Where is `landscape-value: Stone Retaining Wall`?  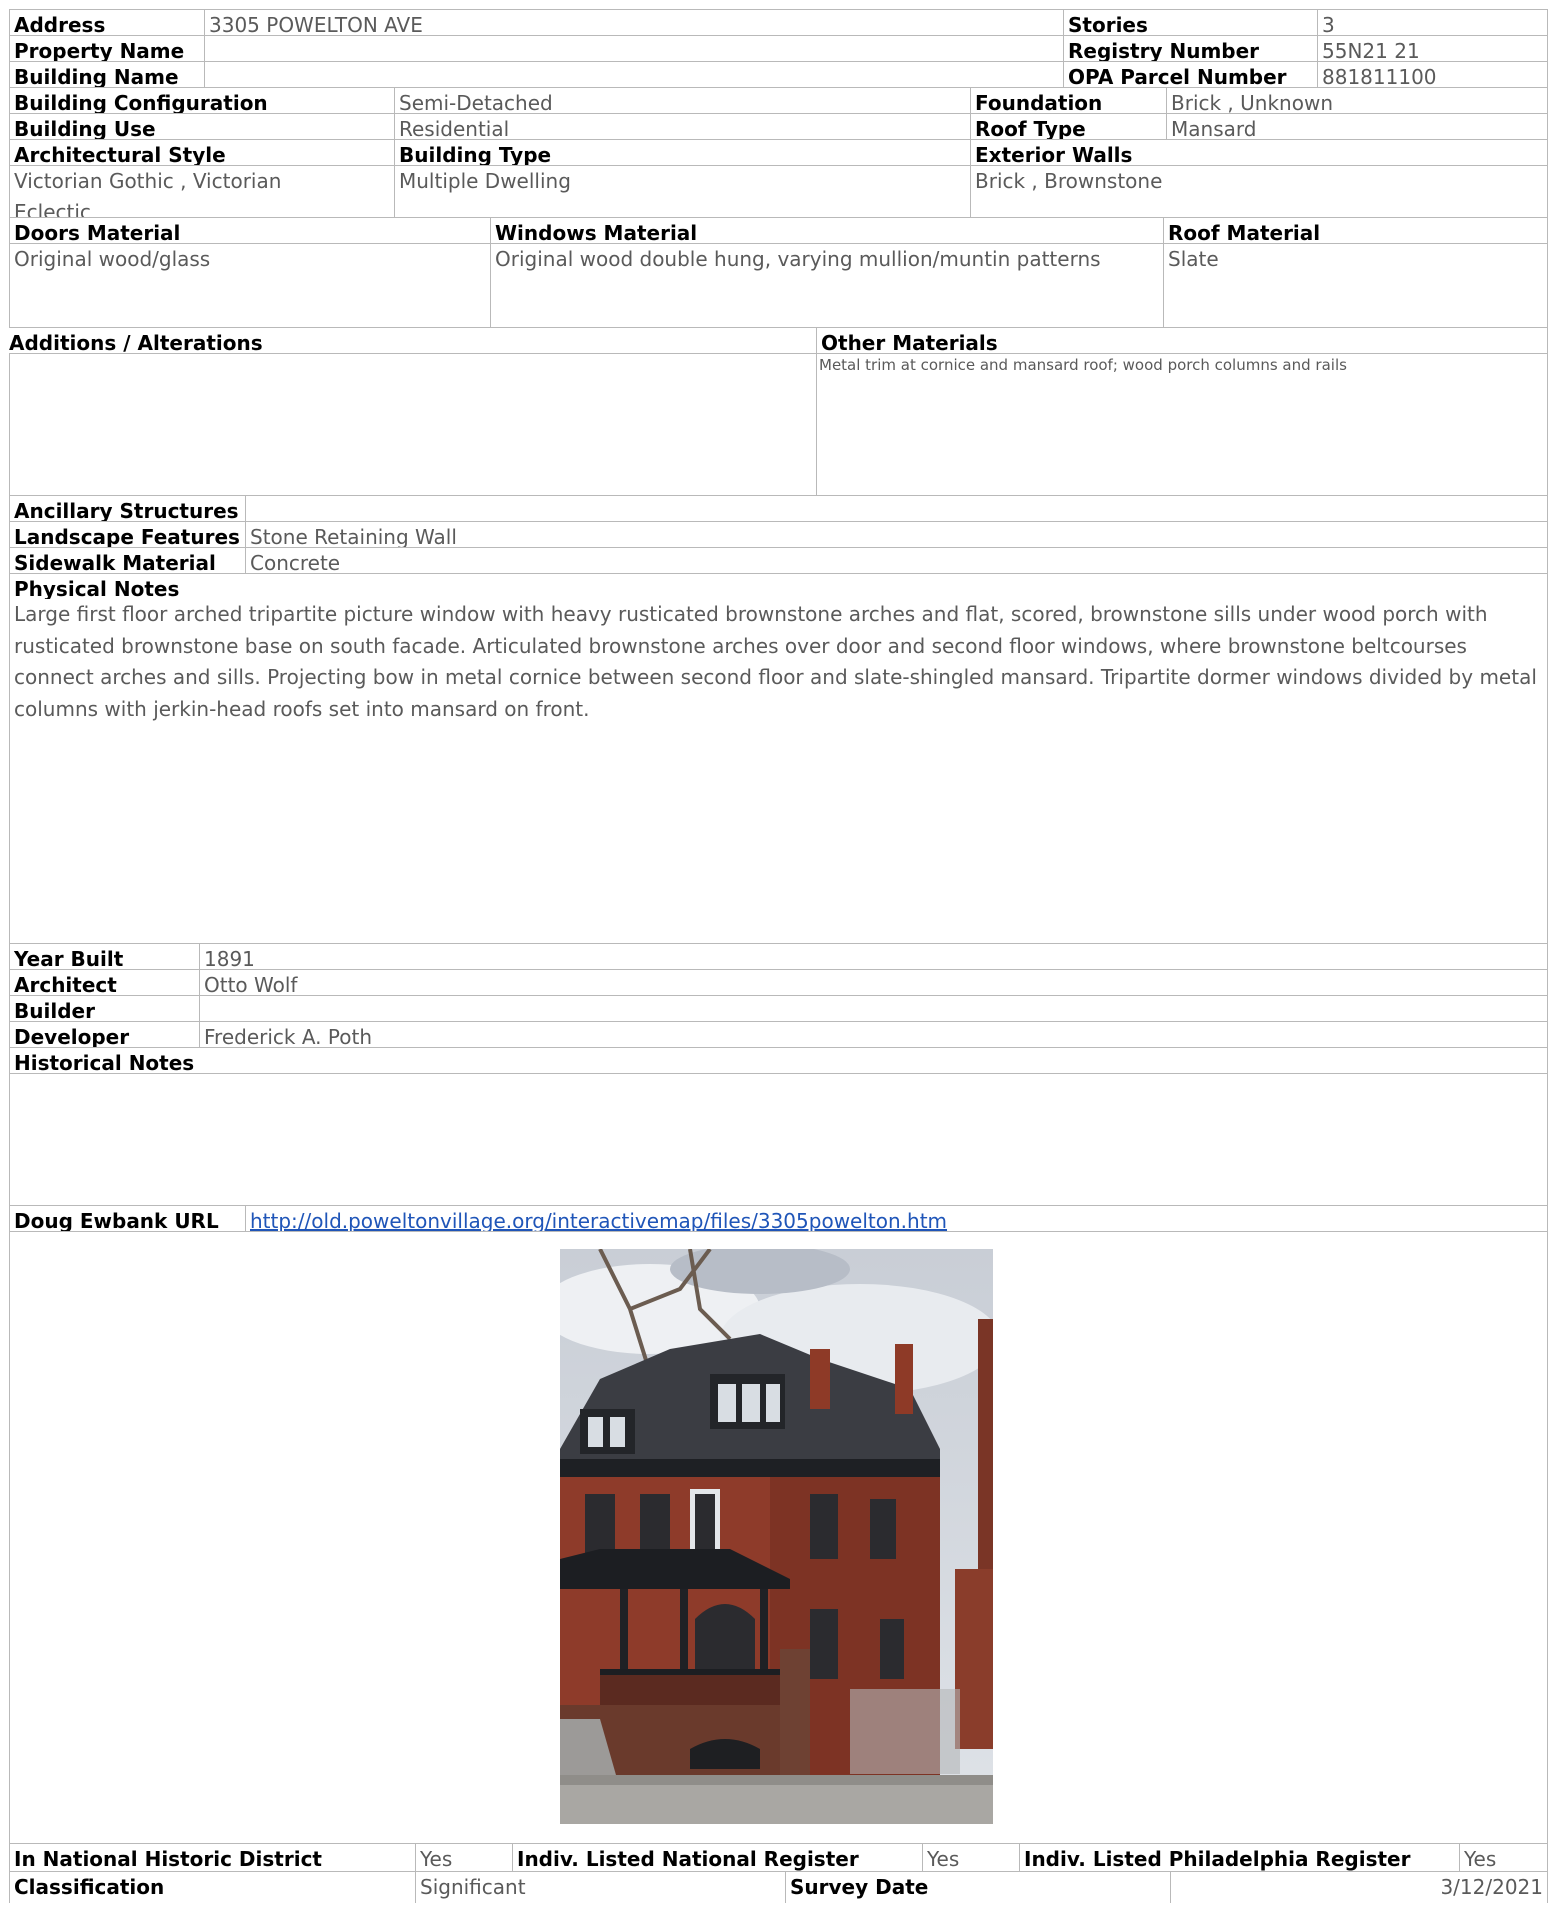
landscape-value: Stone Retaining Wall is located at coordinates (353, 536).